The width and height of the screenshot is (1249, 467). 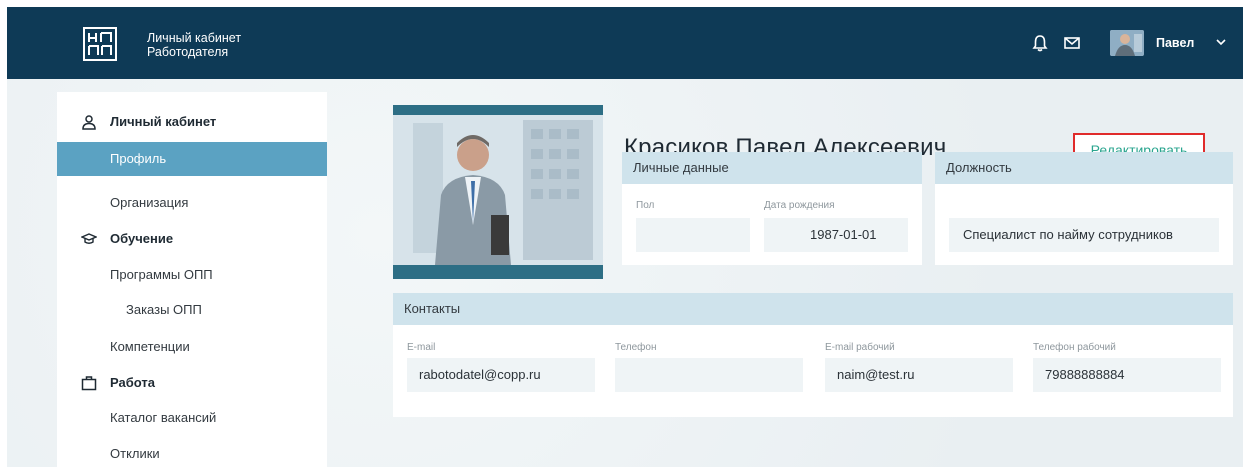 What do you see at coordinates (860, 347) in the screenshot?
I see `work-email-label: E-mail рабочий` at bounding box center [860, 347].